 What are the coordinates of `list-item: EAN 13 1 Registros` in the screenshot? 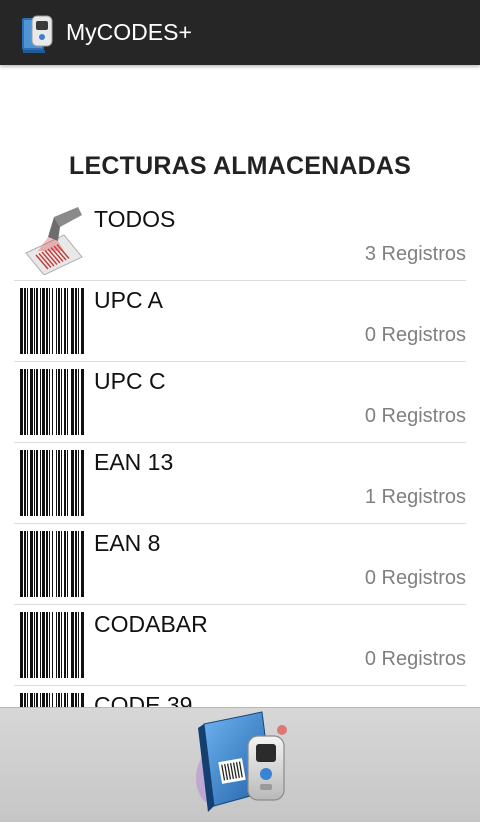 It's located at (240, 483).